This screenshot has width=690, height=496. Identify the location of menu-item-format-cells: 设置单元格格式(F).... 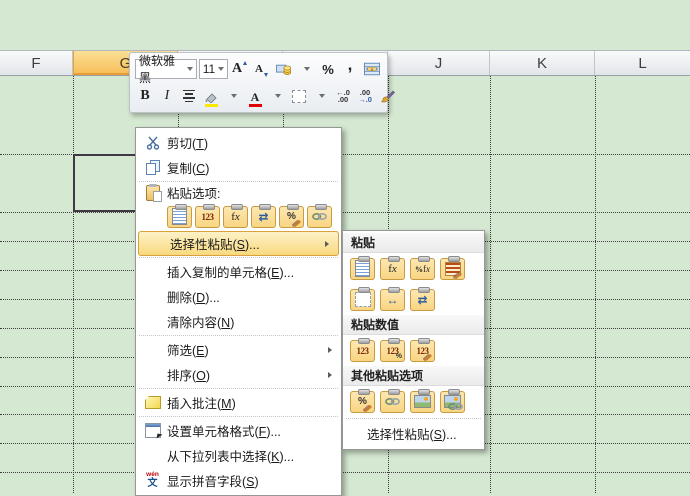
(238, 430).